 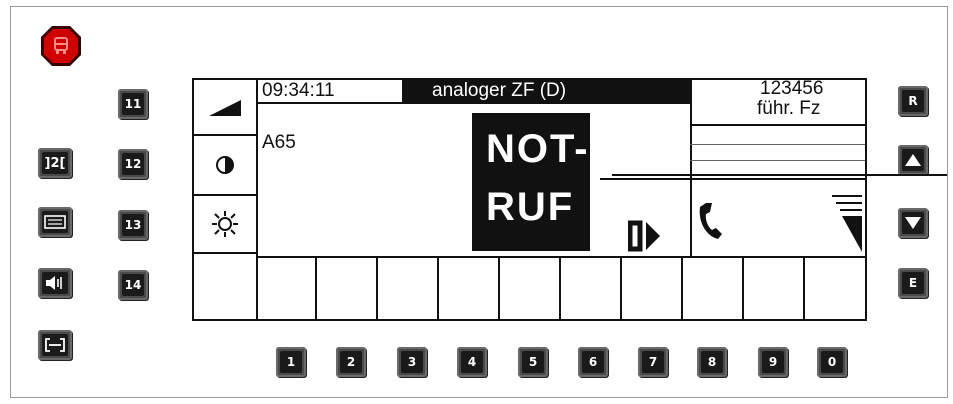 I want to click on speaker-icon, so click(x=54, y=283).